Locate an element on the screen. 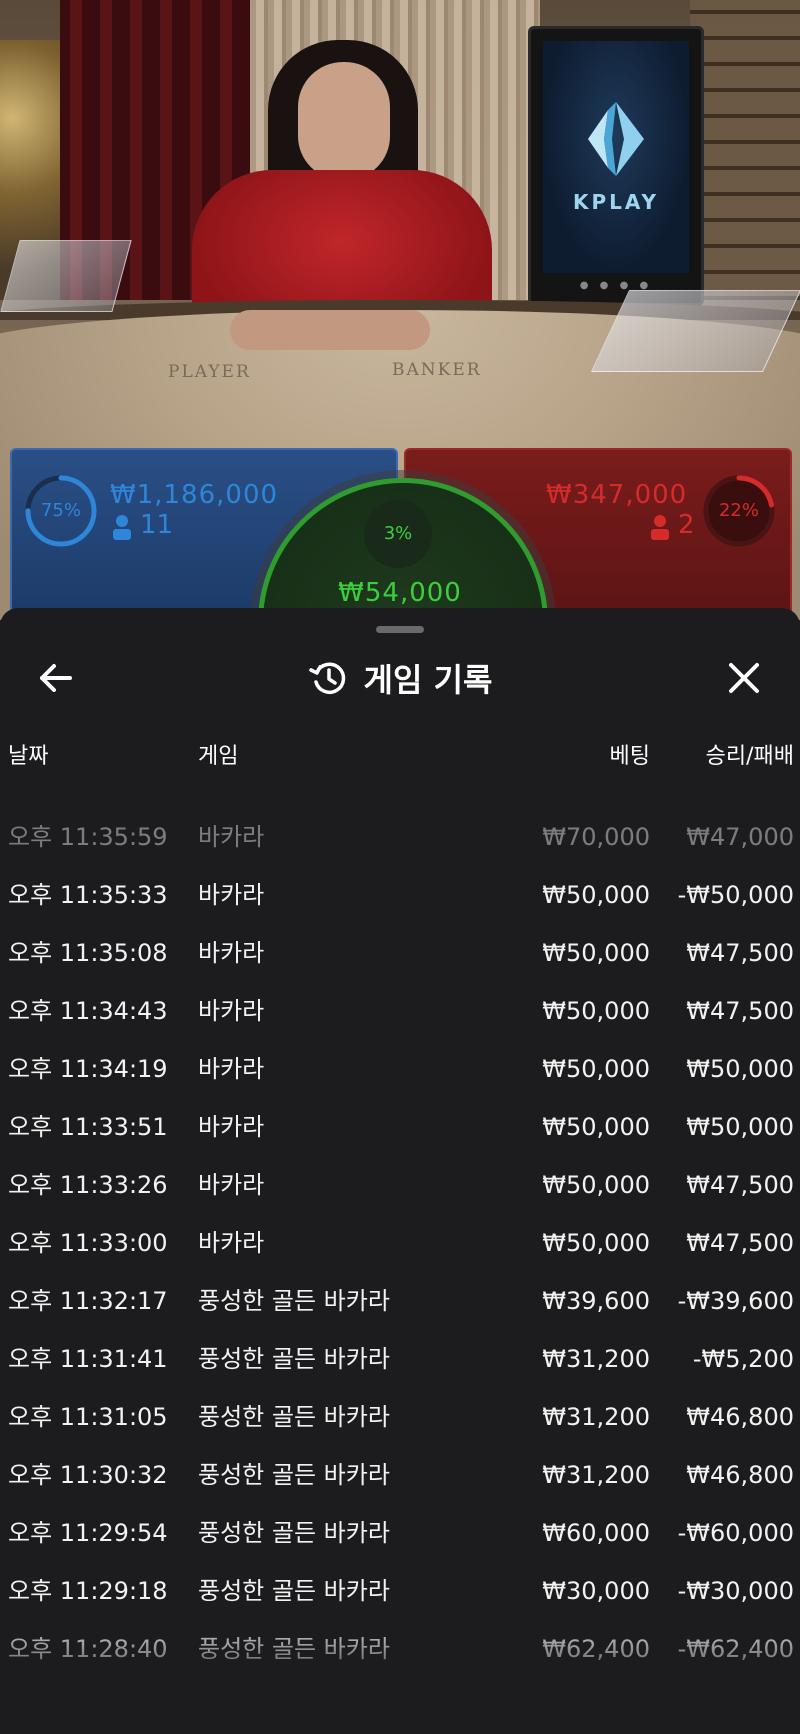 The width and height of the screenshot is (800, 1734). banker-percent: 22% is located at coordinates (738, 510).